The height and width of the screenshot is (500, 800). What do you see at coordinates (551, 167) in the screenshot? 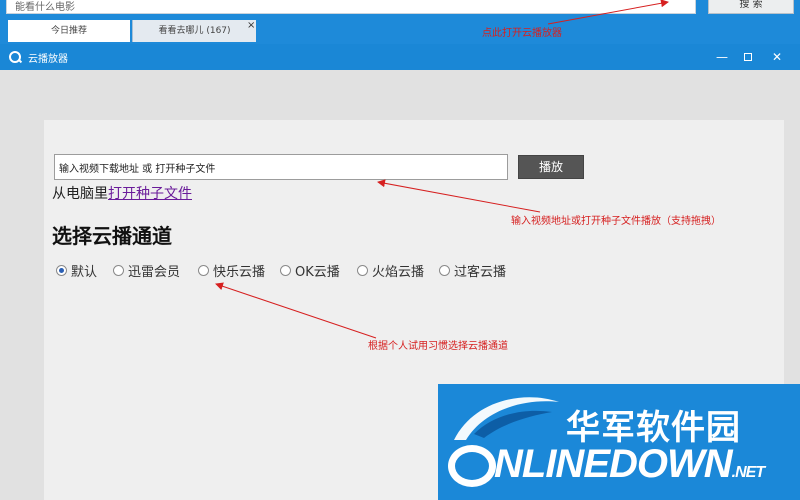
I see `play-button: 播放` at bounding box center [551, 167].